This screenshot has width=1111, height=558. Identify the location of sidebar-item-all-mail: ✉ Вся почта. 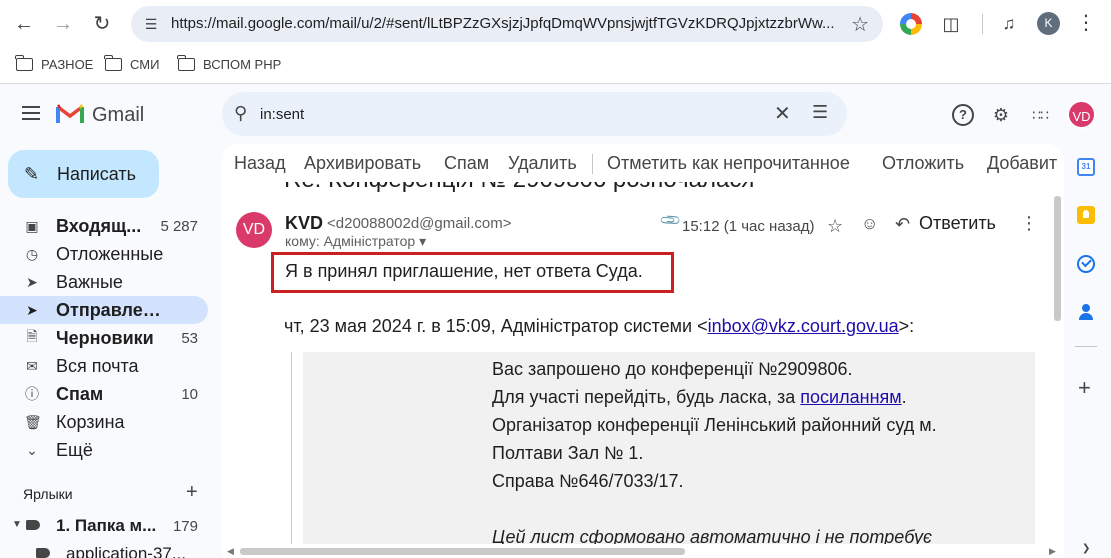
(104, 366).